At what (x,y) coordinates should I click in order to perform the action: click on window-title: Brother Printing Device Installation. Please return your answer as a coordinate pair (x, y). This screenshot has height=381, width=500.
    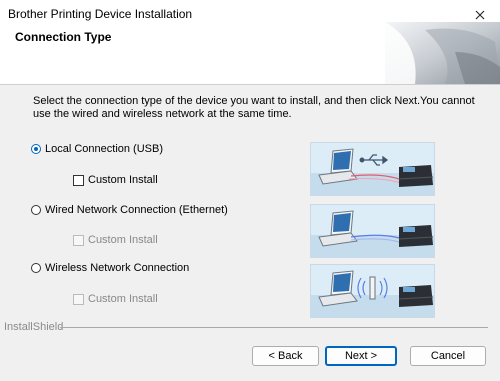
    Looking at the image, I should click on (100, 14).